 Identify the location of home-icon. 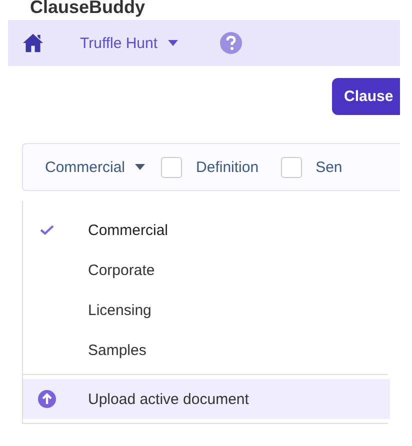
(33, 43).